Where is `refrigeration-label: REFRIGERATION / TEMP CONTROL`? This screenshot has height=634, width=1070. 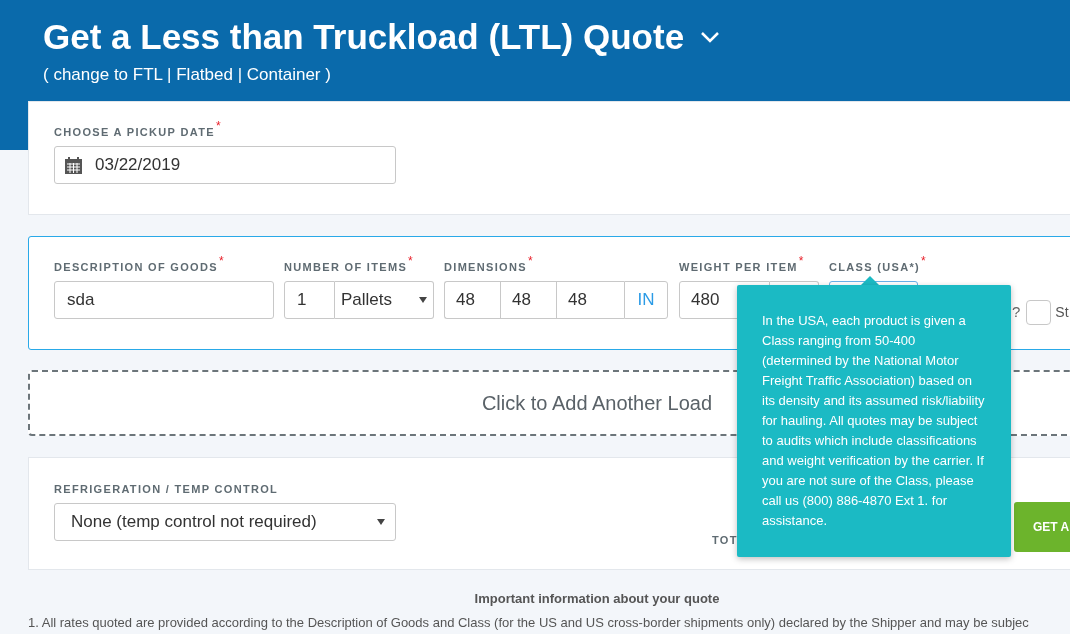 refrigeration-label: REFRIGERATION / TEMP CONTROL is located at coordinates (166, 489).